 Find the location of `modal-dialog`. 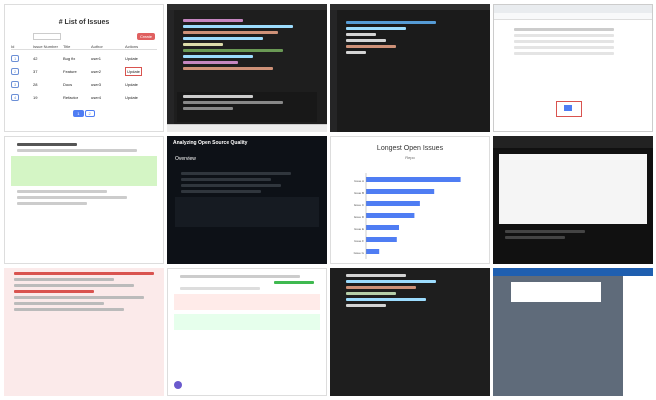

modal-dialog is located at coordinates (556, 292).